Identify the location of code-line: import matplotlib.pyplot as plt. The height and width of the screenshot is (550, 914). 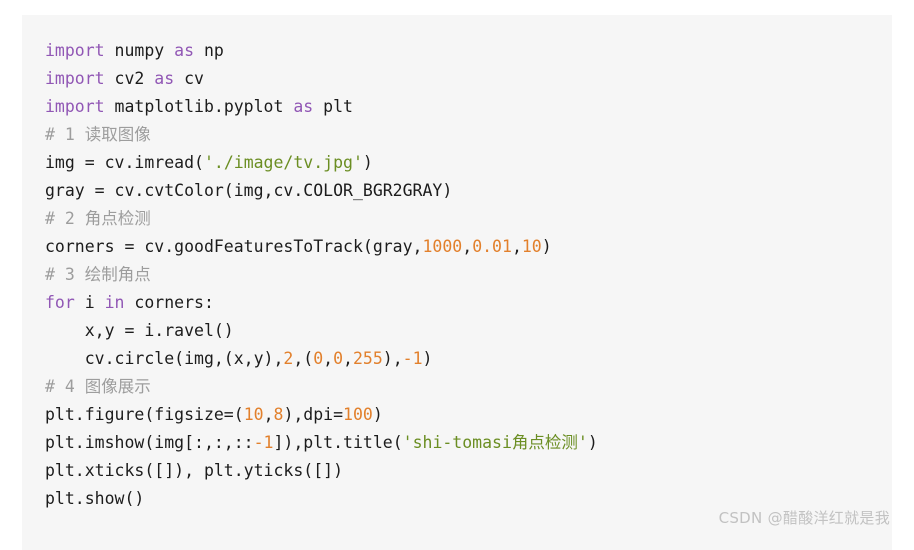
(457, 107).